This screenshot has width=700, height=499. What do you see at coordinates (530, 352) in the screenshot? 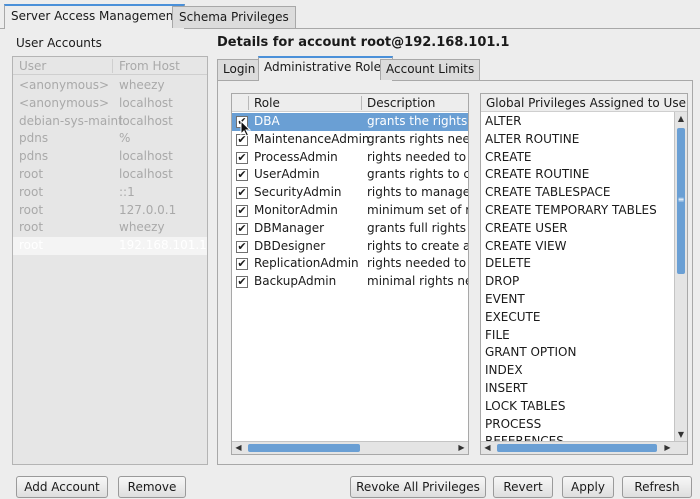
I see `privilege-item: GRANT OPTION` at bounding box center [530, 352].